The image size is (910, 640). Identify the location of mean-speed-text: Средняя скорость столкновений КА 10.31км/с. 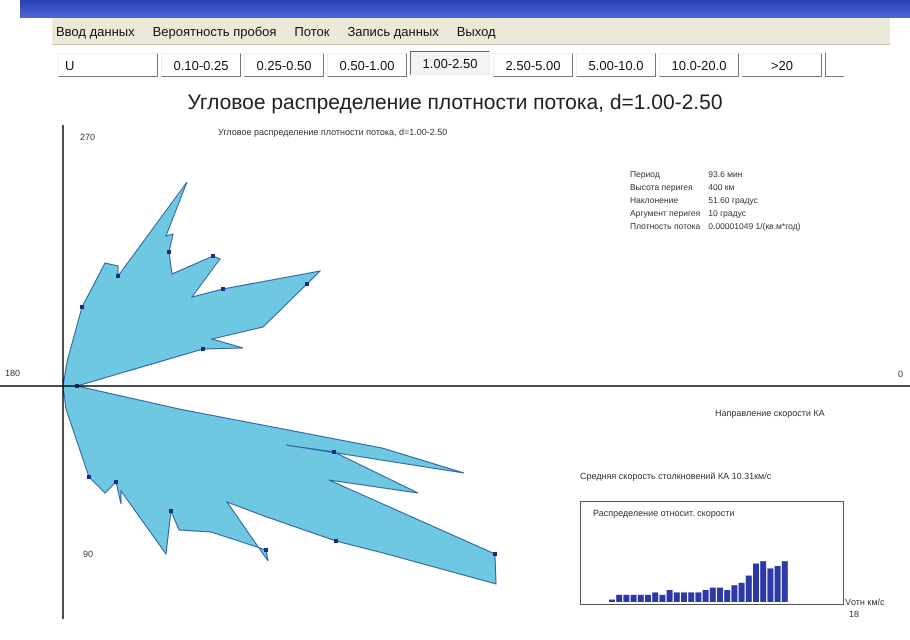
(676, 476).